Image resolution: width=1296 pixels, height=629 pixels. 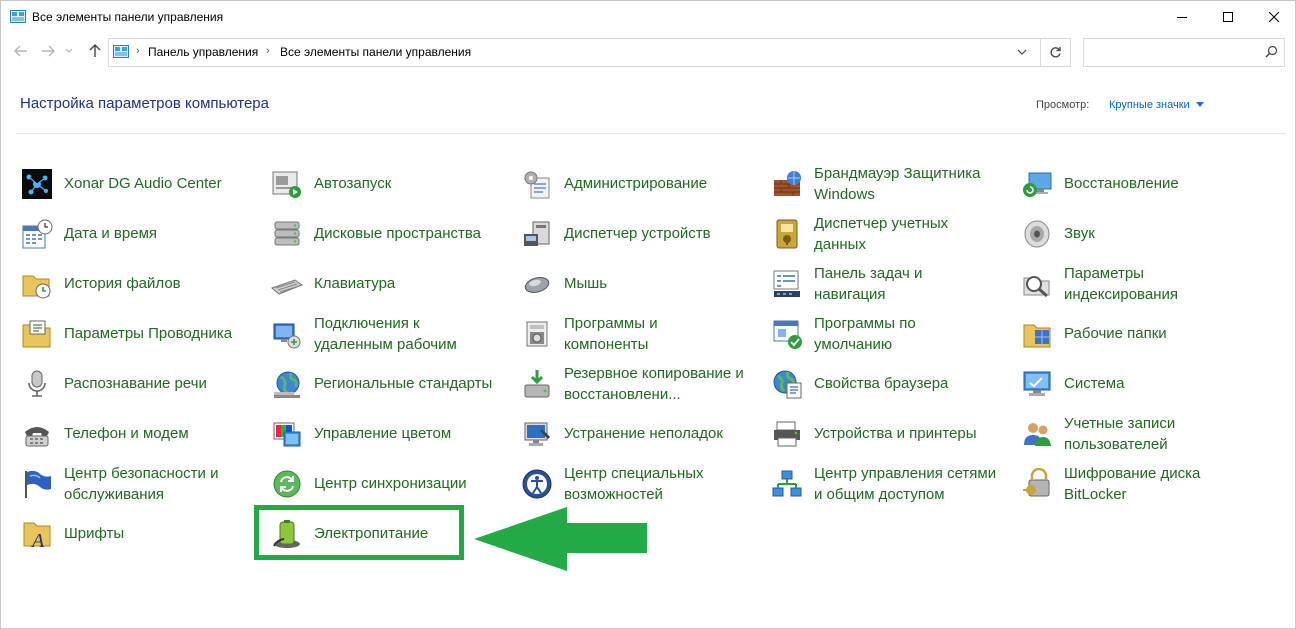 I want to click on item-explorer-options: Параметры Проводника, so click(x=141, y=334).